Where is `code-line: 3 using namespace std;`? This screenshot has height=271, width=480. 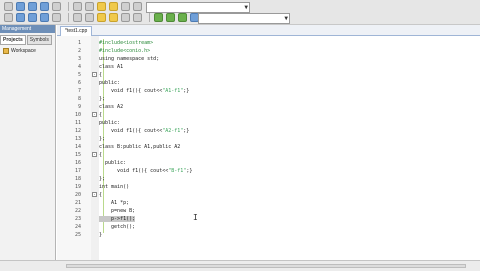 code-line: 3 using namespace std; is located at coordinates (268, 59).